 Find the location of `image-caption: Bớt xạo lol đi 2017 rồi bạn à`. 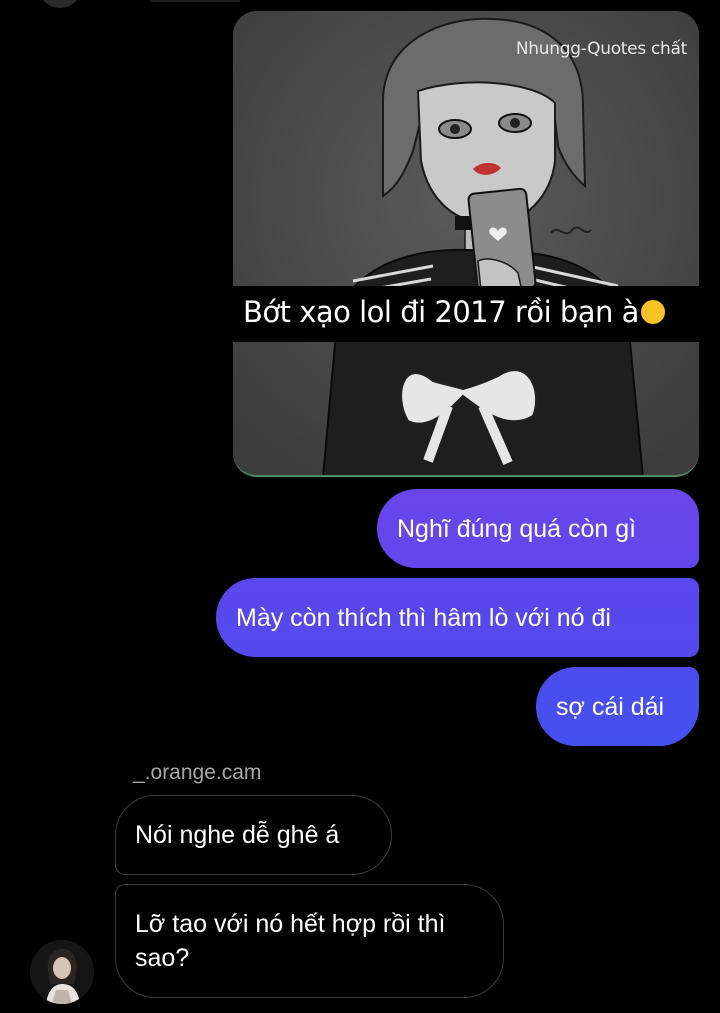

image-caption: Bớt xạo lol đi 2017 rồi bạn à is located at coordinates (454, 312).